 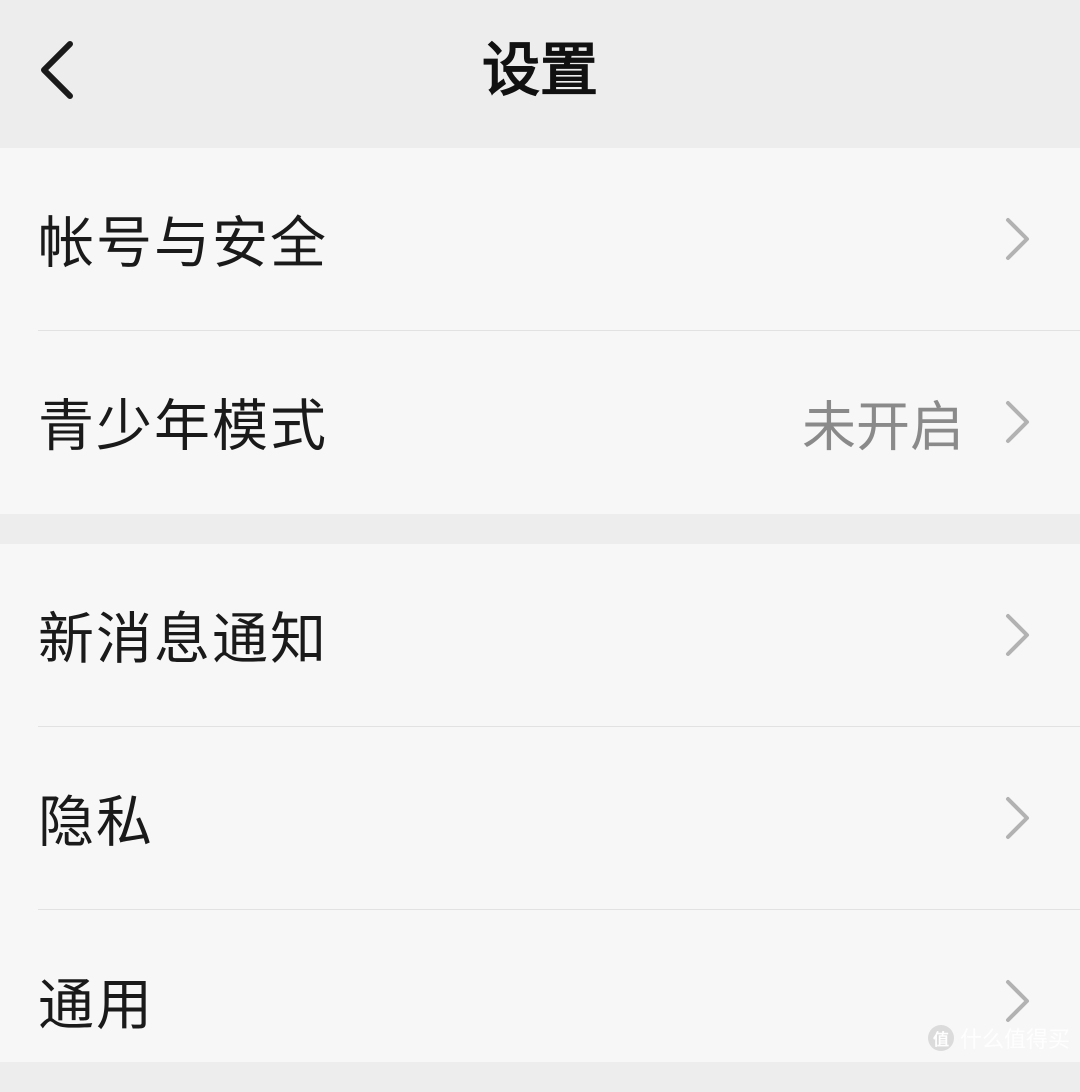 What do you see at coordinates (183, 244) in the screenshot?
I see `settings-item-label: 帐号与安全` at bounding box center [183, 244].